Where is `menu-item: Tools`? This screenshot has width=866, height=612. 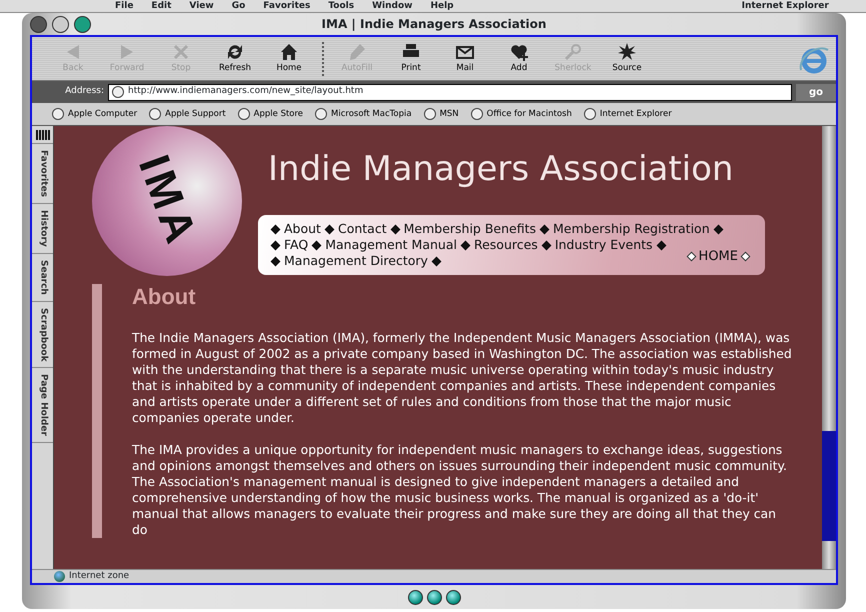
menu-item: Tools is located at coordinates (341, 6).